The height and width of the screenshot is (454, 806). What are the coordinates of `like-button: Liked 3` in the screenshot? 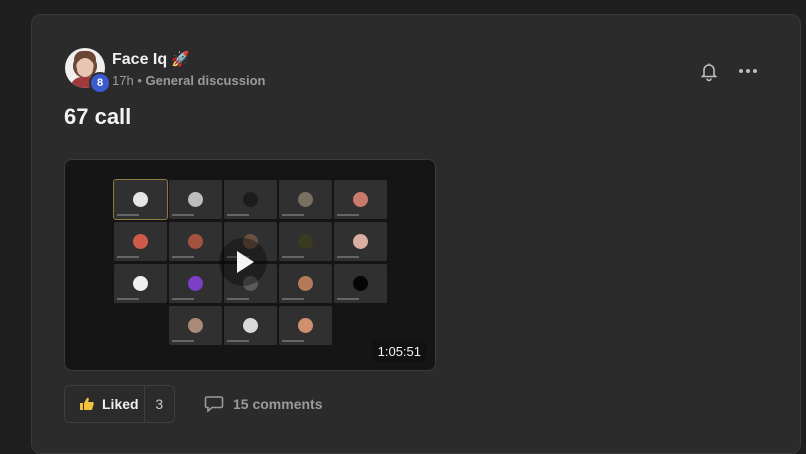 It's located at (119, 404).